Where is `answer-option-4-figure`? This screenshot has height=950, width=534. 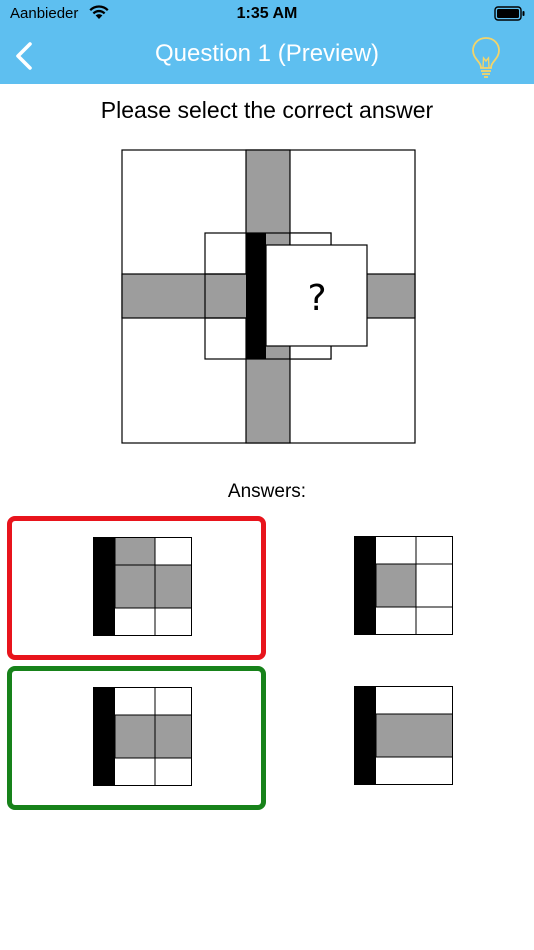 answer-option-4-figure is located at coordinates (403, 735).